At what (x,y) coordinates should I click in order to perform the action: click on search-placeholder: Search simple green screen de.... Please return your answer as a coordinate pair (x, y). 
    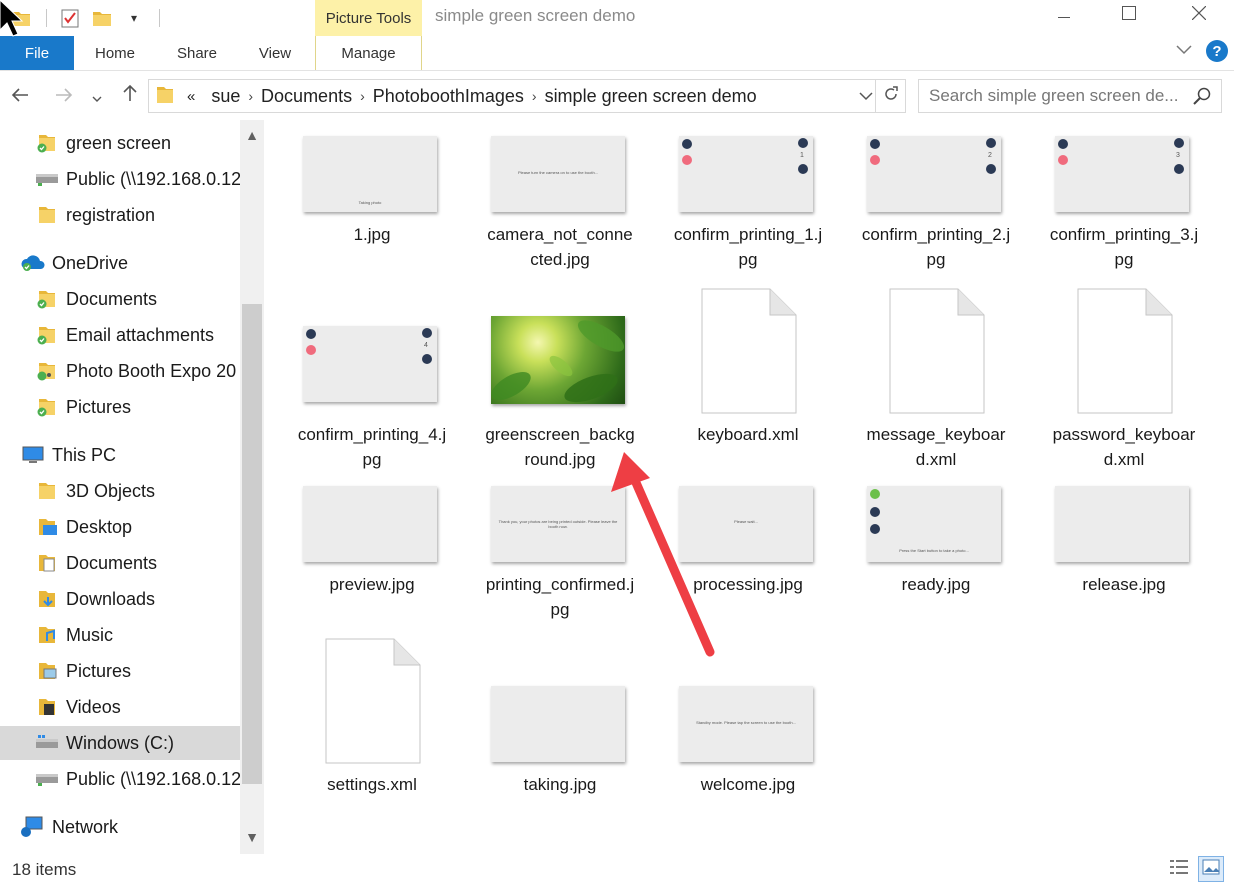
    Looking at the image, I should click on (1054, 95).